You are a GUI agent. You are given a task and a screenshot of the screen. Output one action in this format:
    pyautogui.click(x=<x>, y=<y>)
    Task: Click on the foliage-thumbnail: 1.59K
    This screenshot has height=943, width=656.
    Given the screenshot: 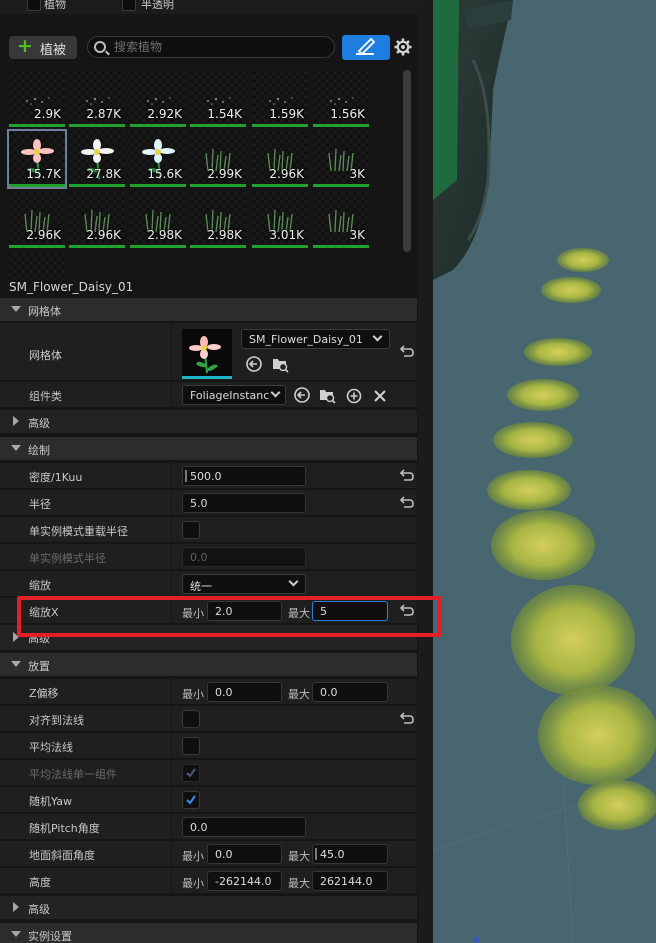 What is the action you would take?
    pyautogui.click(x=280, y=99)
    